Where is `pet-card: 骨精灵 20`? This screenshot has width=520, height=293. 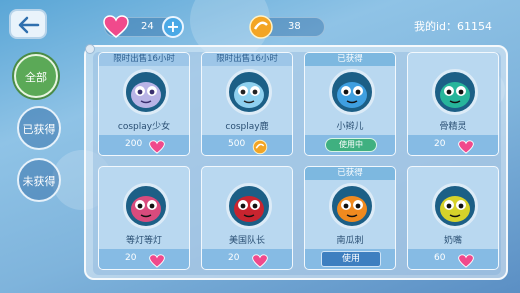
pet-card: 骨精灵 20 is located at coordinates (453, 104).